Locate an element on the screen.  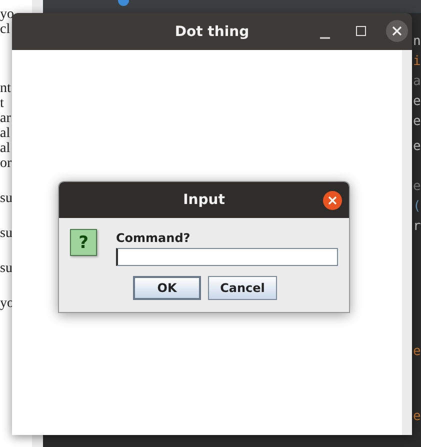
maximize-icon is located at coordinates (361, 31).